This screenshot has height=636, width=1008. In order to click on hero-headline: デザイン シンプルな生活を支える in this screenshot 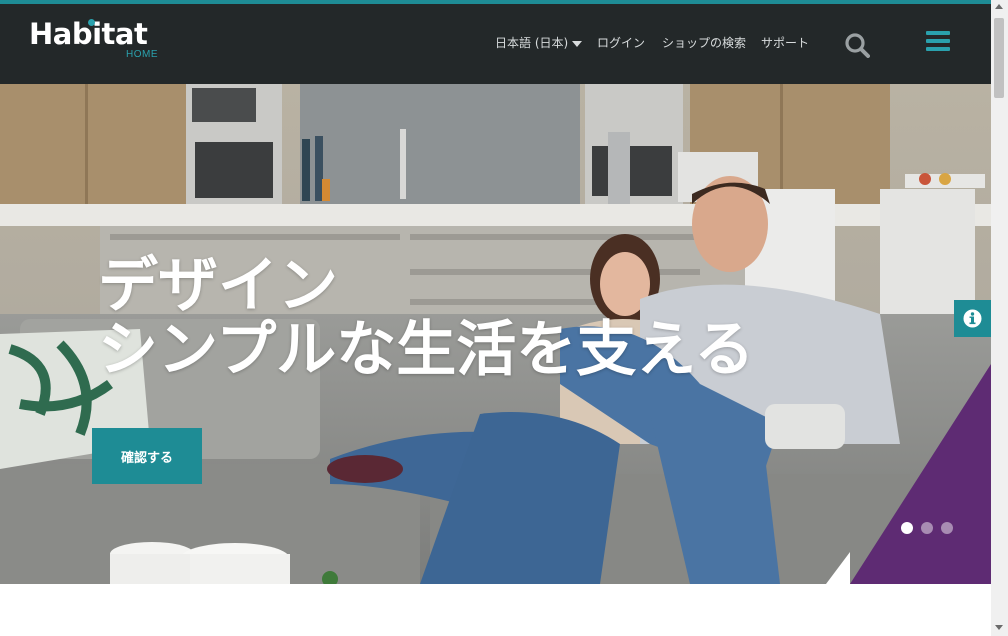, I will do `click(426, 318)`.